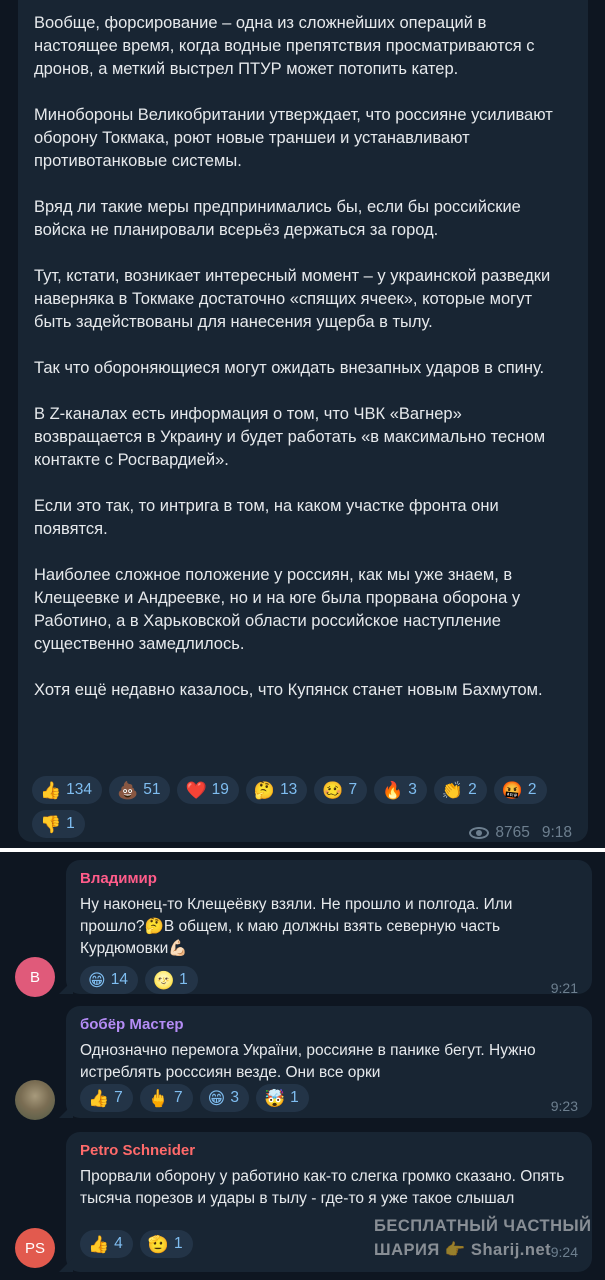 The image size is (605, 1280). I want to click on avatar: В, so click(35, 977).